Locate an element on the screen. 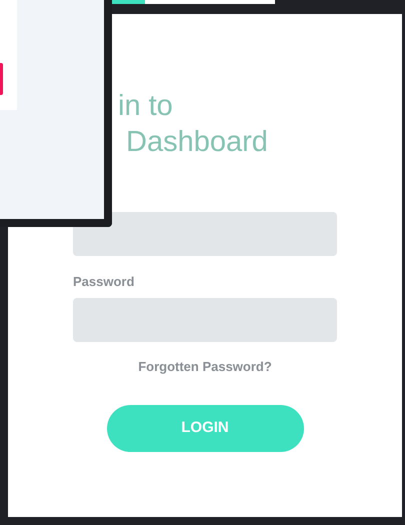 The height and width of the screenshot is (525, 405). password-field is located at coordinates (205, 320).